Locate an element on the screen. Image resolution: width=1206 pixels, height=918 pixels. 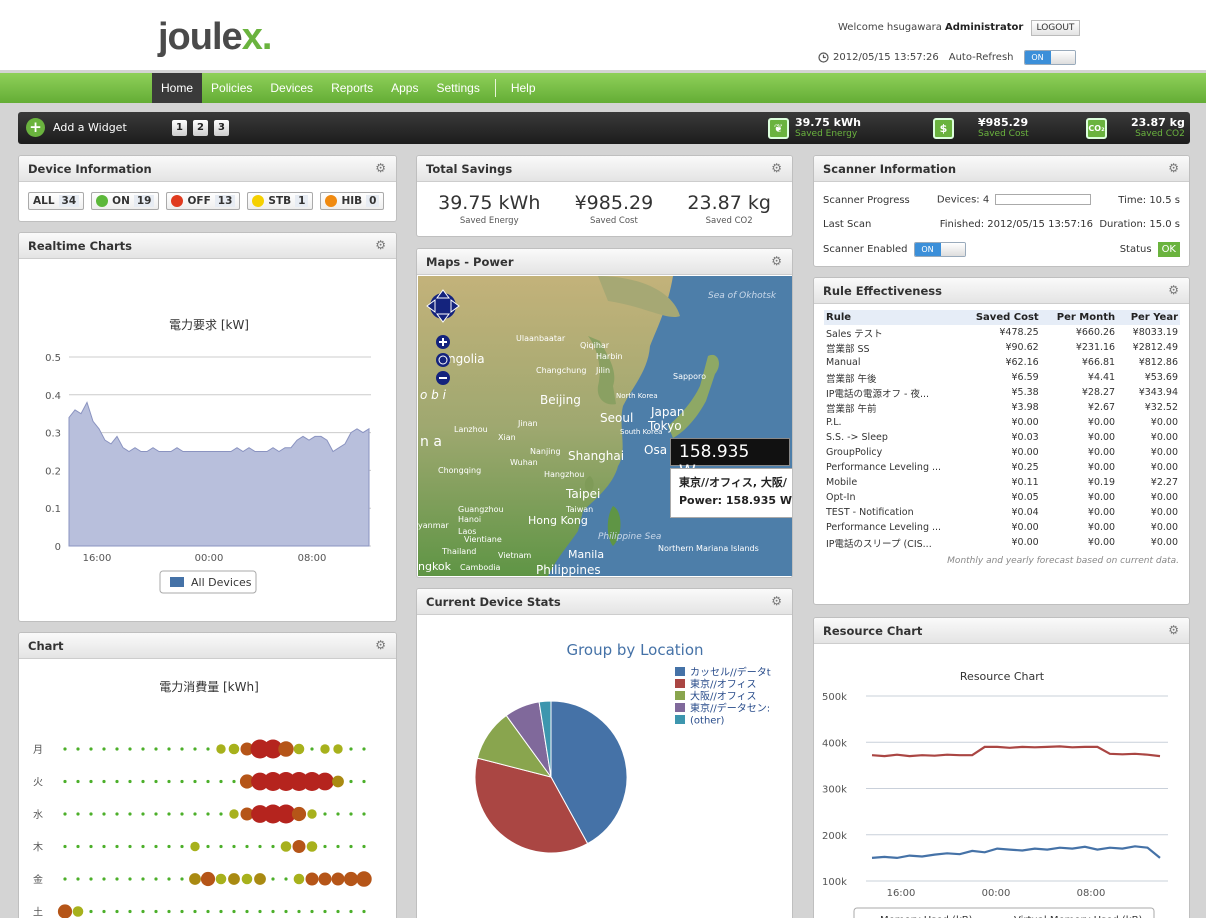
legend-label: (other) is located at coordinates (707, 721).